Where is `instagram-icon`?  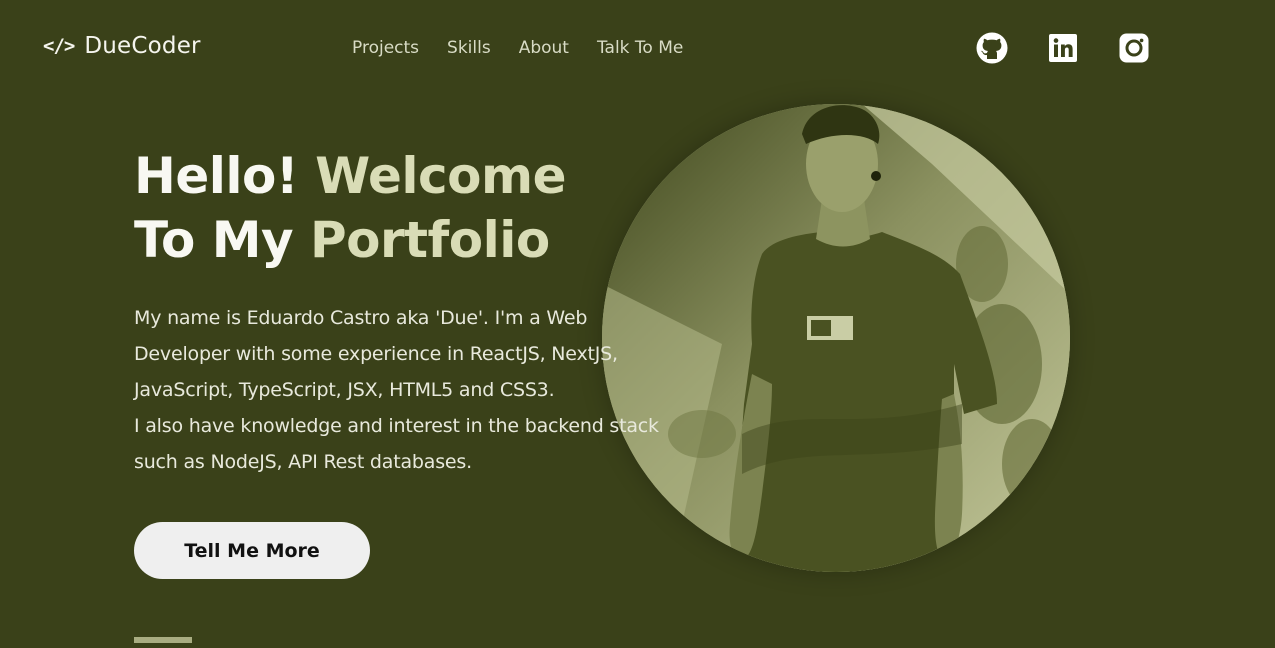 instagram-icon is located at coordinates (1134, 48).